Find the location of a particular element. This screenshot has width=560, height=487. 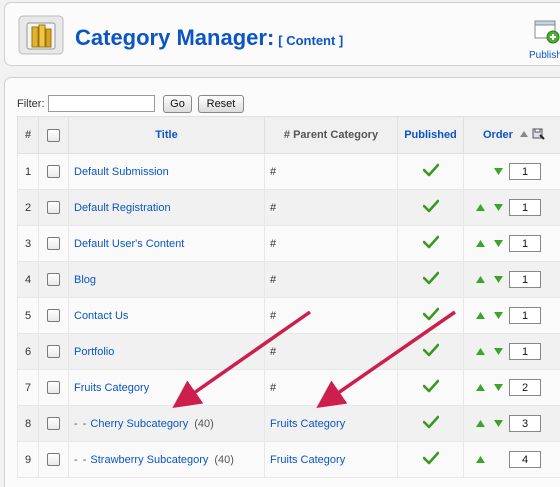

category-title-link: Default Submission is located at coordinates (121, 172).